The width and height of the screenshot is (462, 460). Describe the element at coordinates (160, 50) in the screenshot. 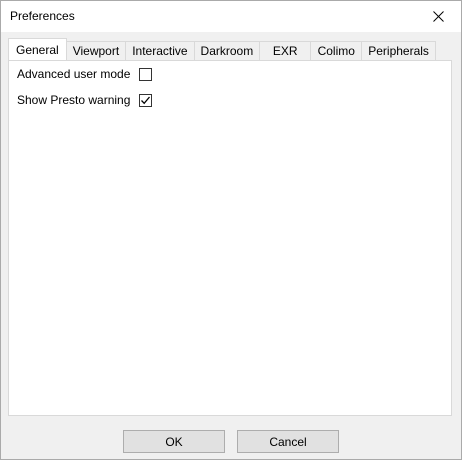

I see `tab-interactive: Interactive` at that location.